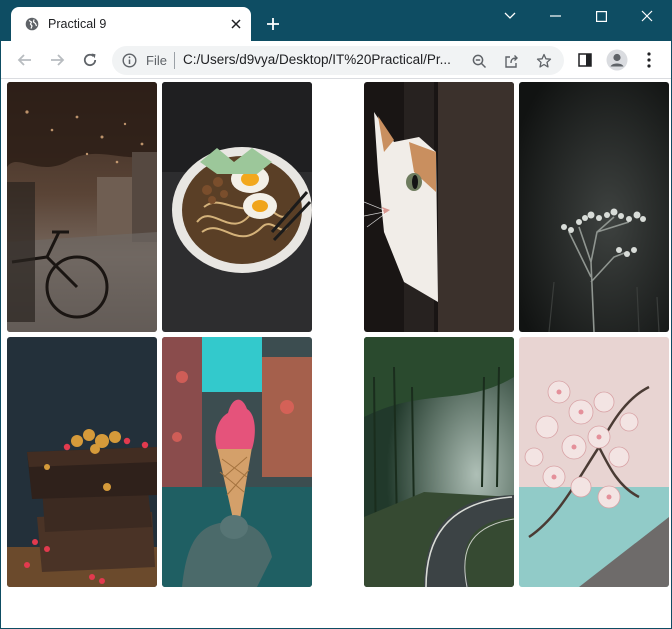 Image resolution: width=672 pixels, height=629 pixels. I want to click on gallery-photo-ice-cream-cone, so click(237, 462).